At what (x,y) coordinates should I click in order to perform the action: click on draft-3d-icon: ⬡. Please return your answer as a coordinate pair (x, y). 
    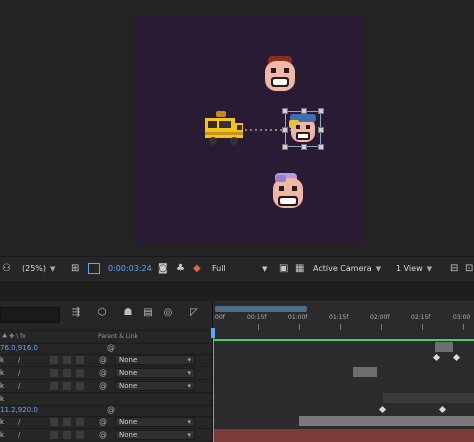
    Looking at the image, I should click on (102, 313).